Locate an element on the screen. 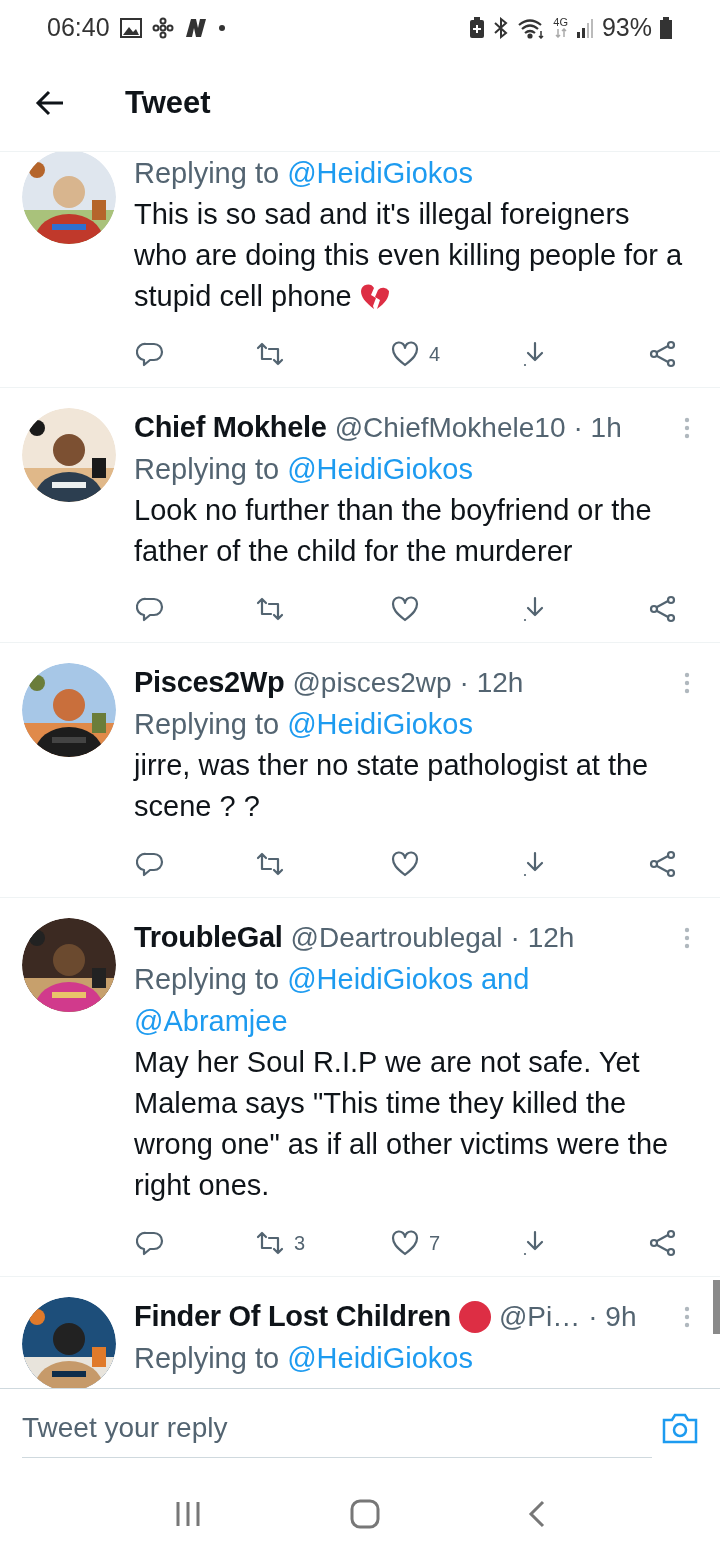  back-icon is located at coordinates (537, 1513).